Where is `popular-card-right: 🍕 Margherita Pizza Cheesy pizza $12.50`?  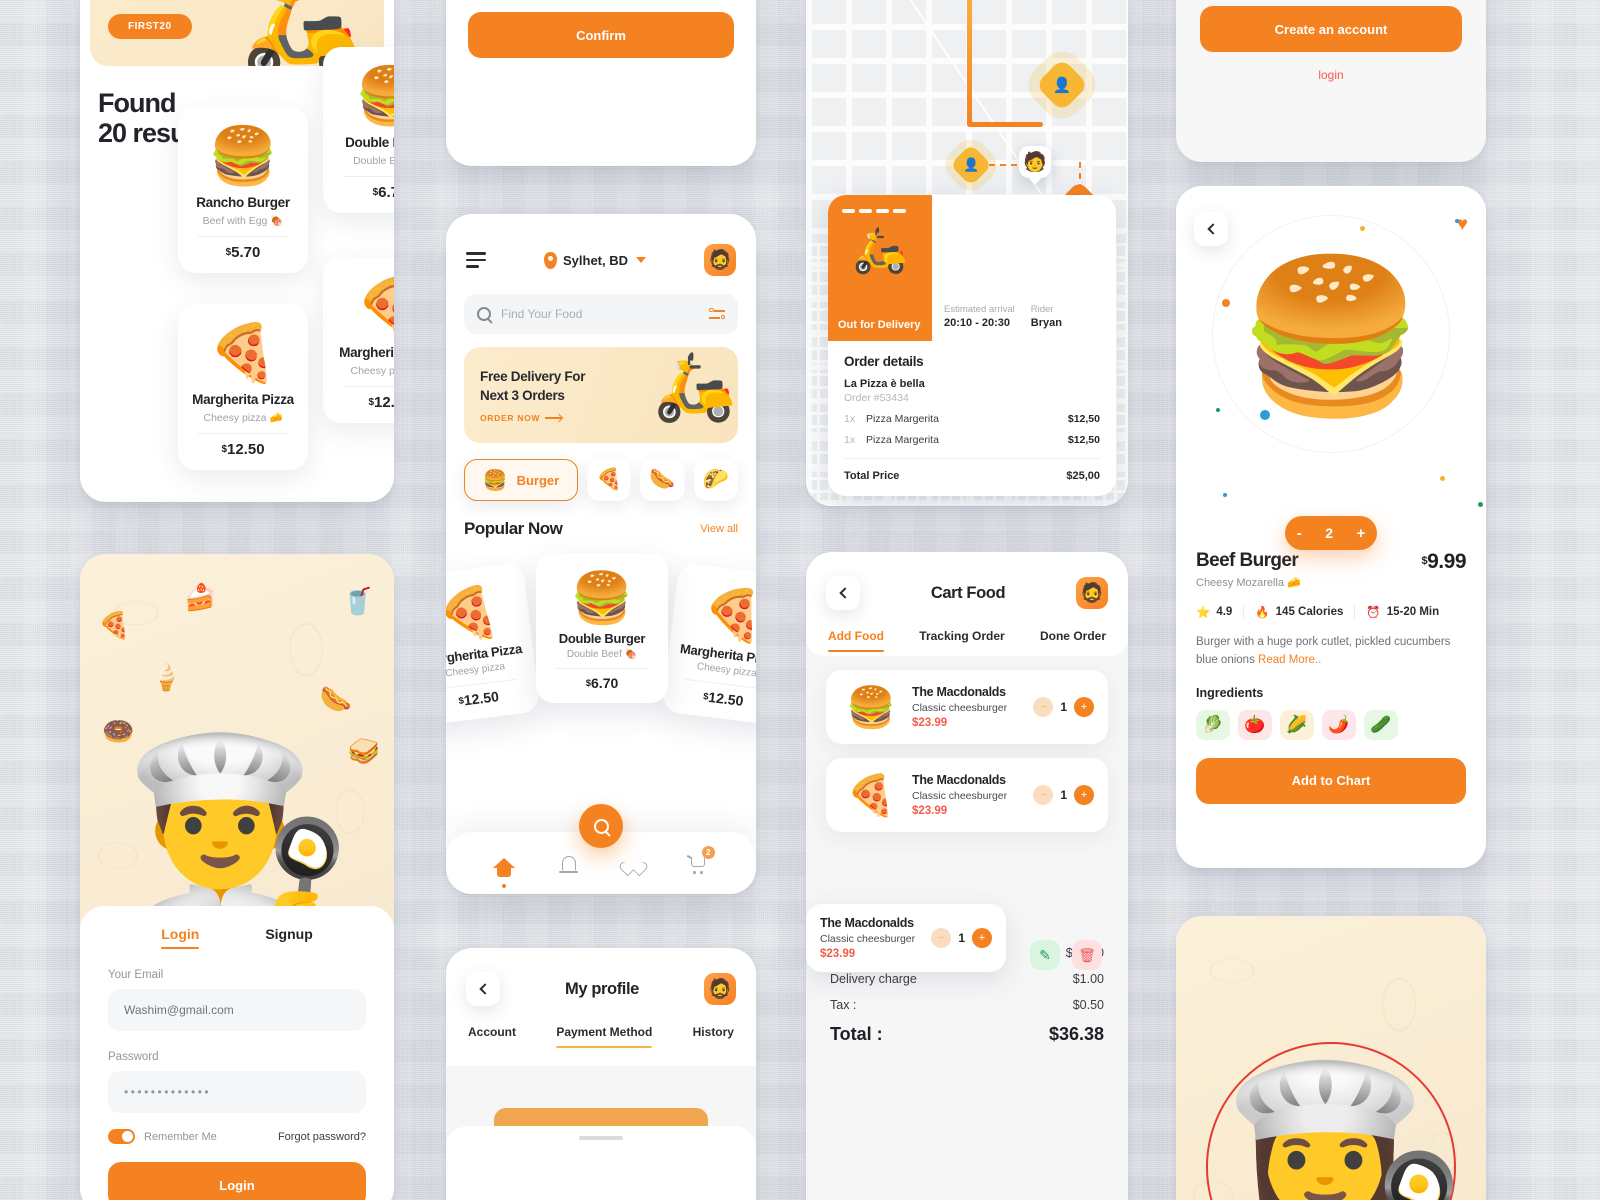
popular-card-right: 🍕 Margherita Pizza Cheesy pizza $12.50 is located at coordinates (708, 644).